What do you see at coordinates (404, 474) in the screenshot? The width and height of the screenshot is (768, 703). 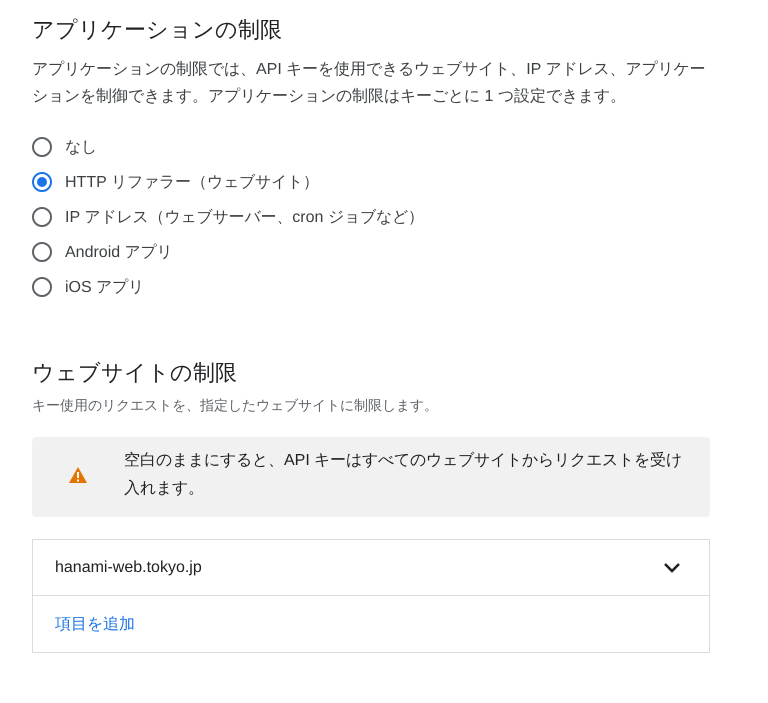 I see `warning-text: 空白のままにすると、API キーはすべてのウェブサイトからリクエストを受け入れます。` at bounding box center [404, 474].